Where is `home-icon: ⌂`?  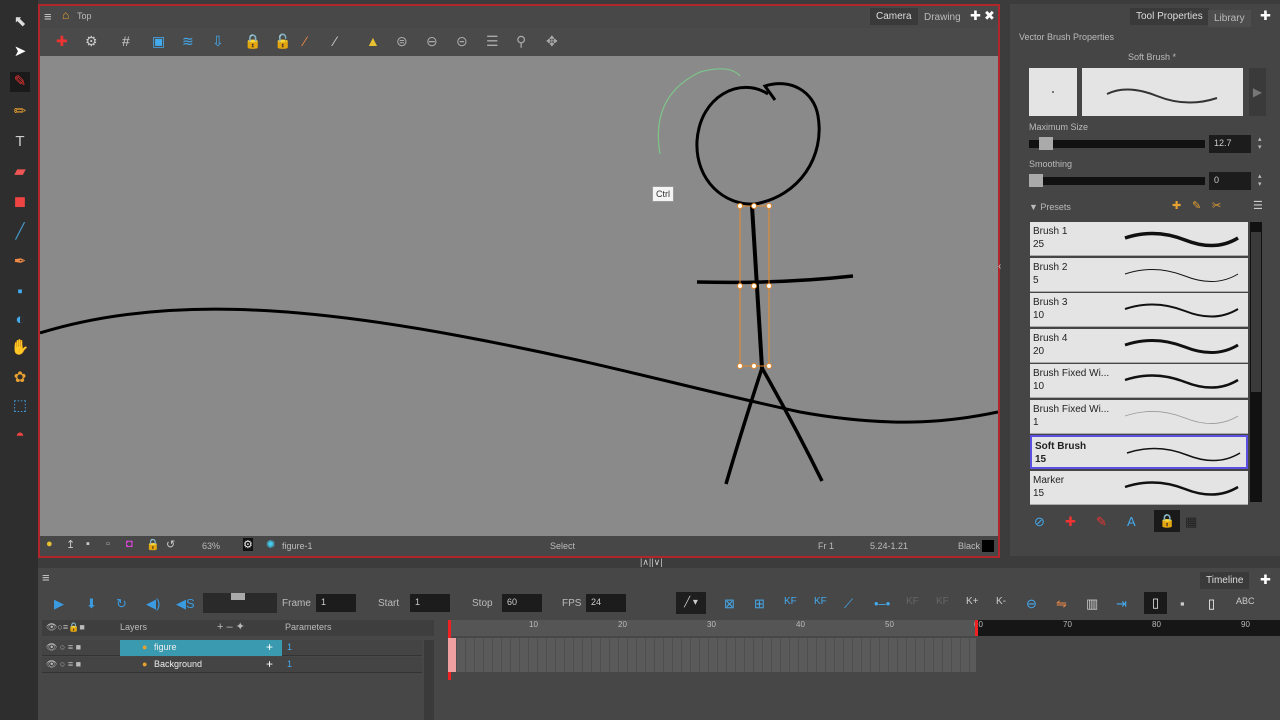 home-icon: ⌂ is located at coordinates (65, 15).